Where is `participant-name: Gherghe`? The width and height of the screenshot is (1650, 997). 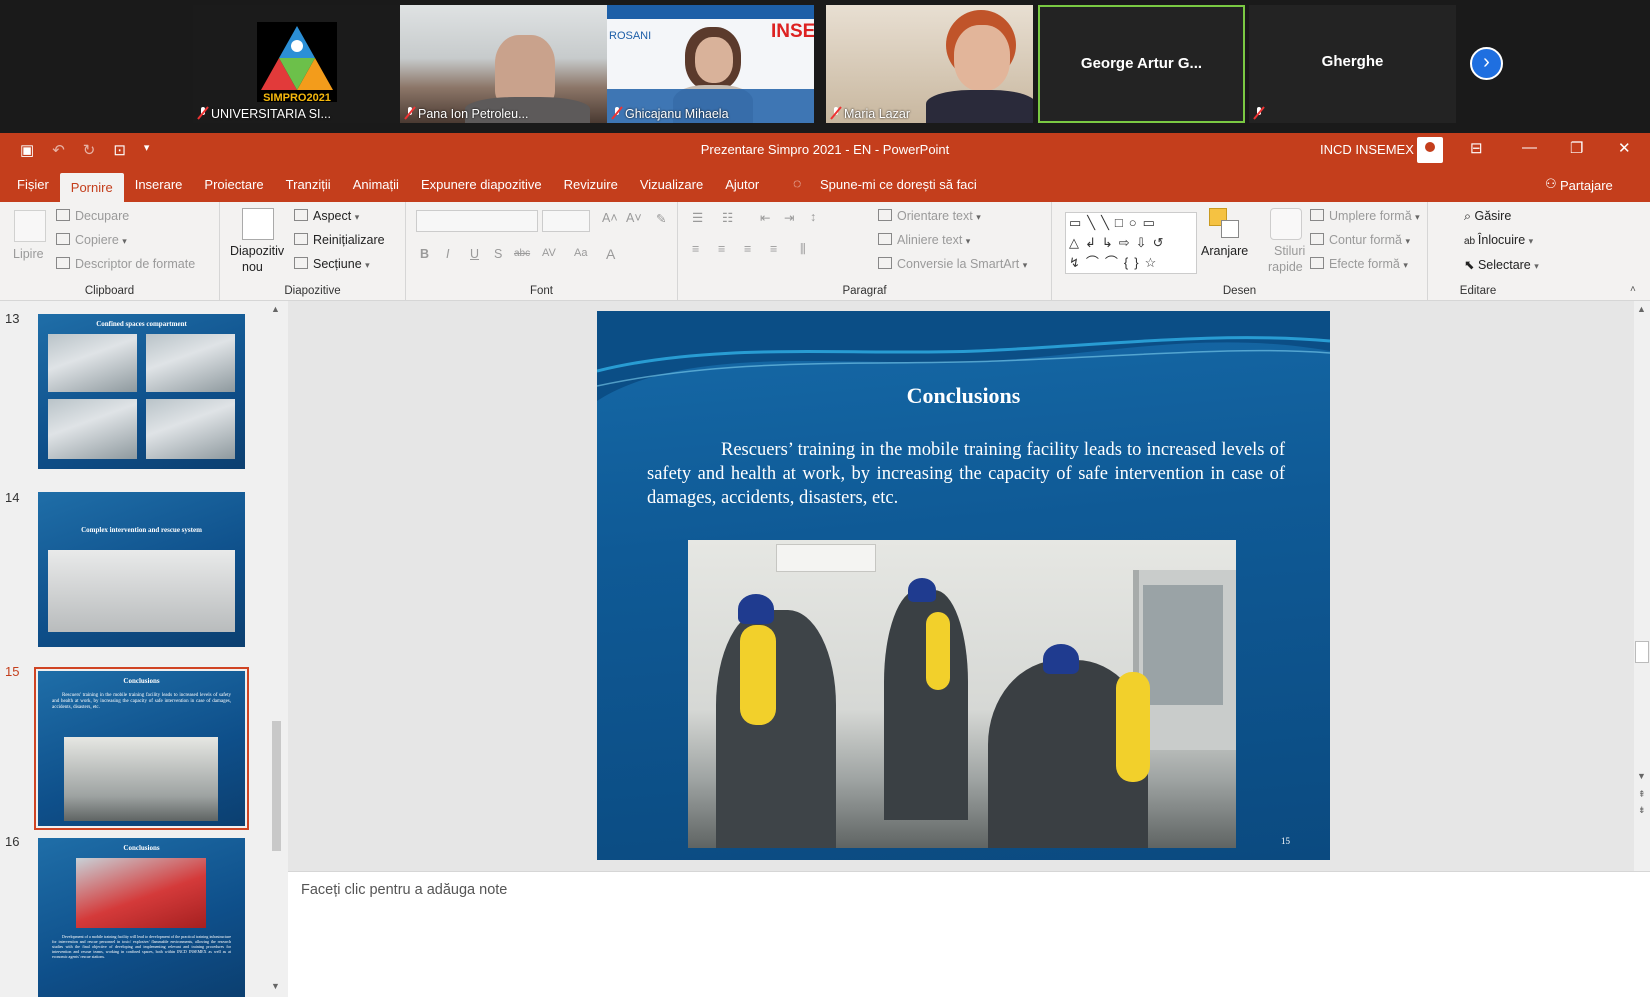
participant-name: Gherghe is located at coordinates (1352, 61).